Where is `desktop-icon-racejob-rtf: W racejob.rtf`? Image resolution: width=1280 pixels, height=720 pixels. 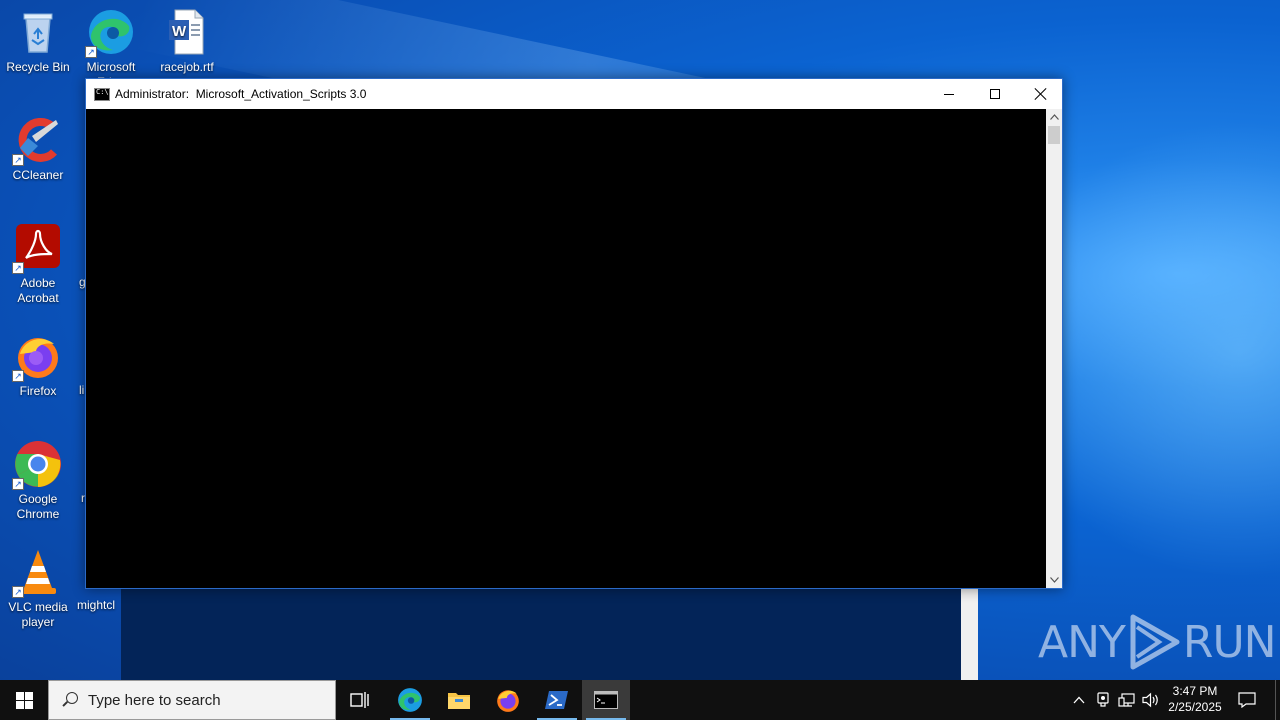
desktop-icon-racejob-rtf: W racejob.rtf is located at coordinates (187, 41).